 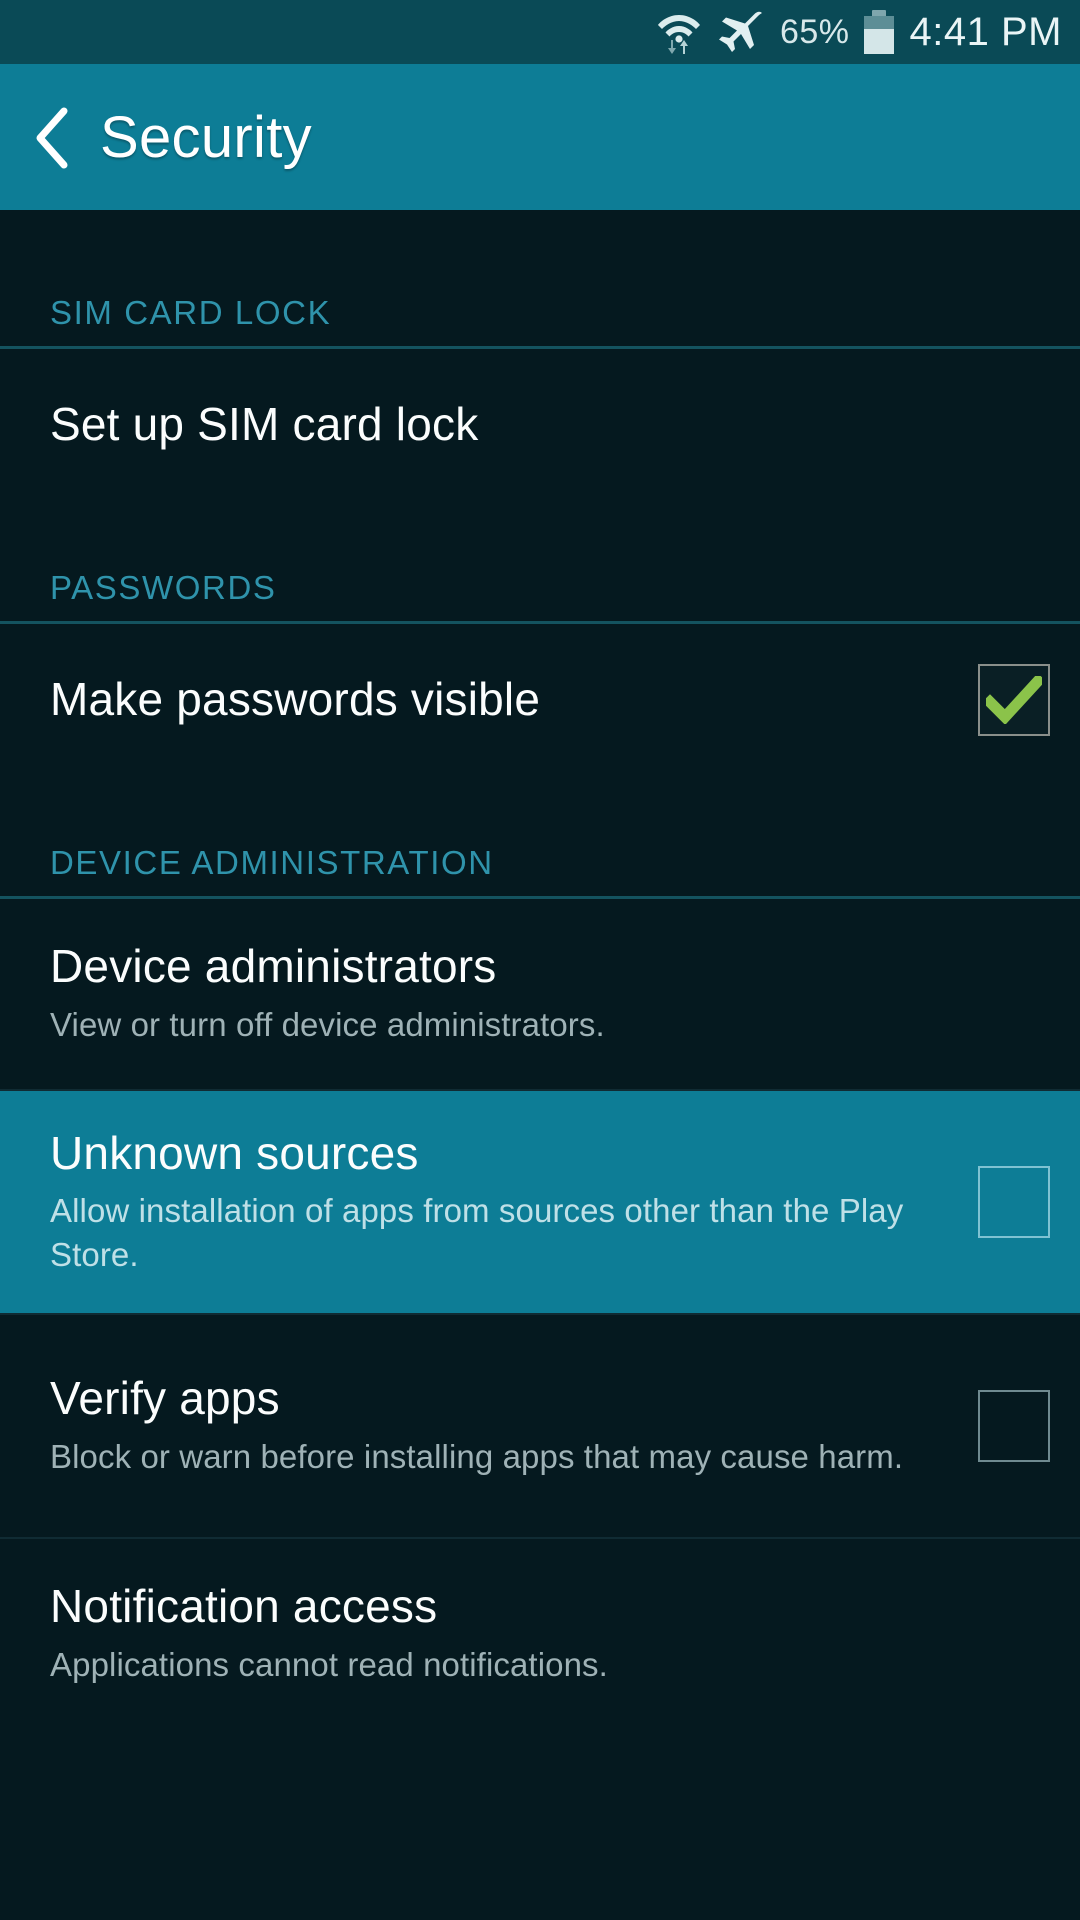 I want to click on clipped-list-item: Encrypt external SD card, so click(x=540, y=218).